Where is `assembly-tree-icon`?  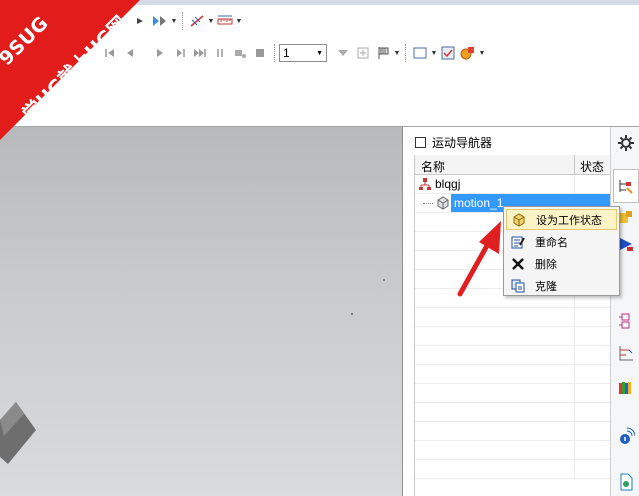
assembly-tree-icon is located at coordinates (425, 184).